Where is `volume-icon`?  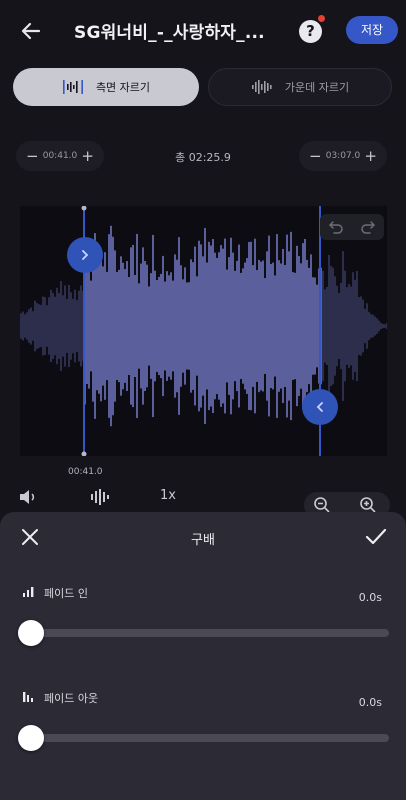 volume-icon is located at coordinates (28, 499).